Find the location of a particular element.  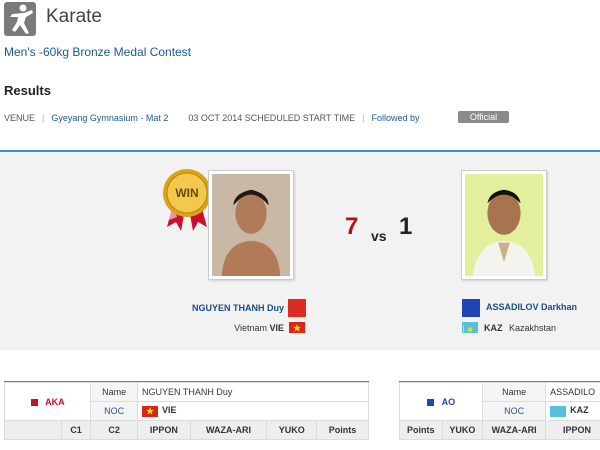

status-badge: Official is located at coordinates (483, 117).